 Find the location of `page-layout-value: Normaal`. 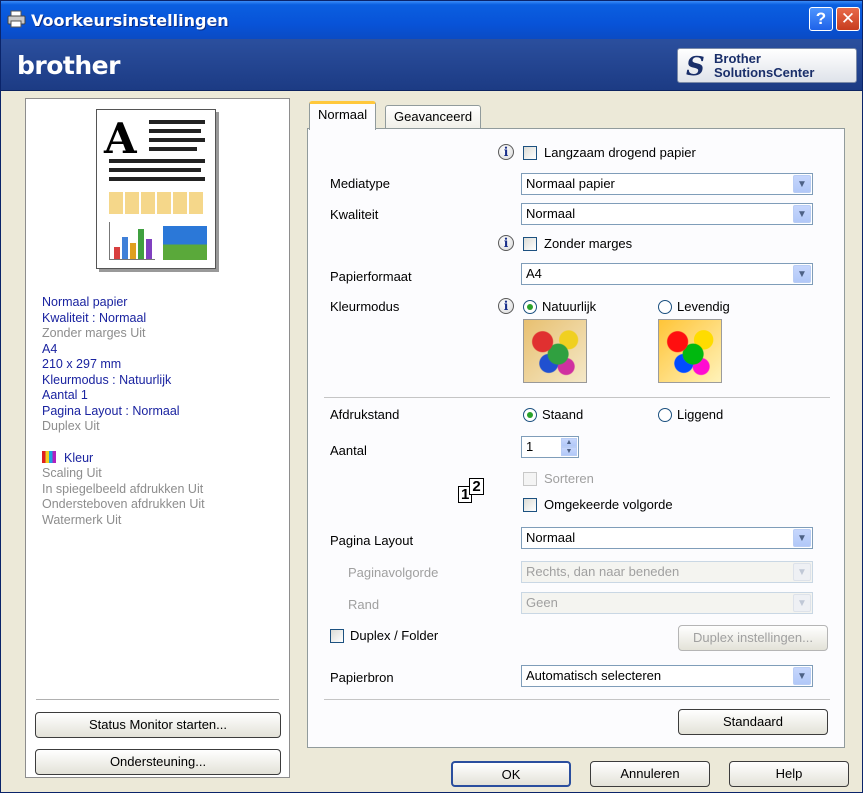

page-layout-value: Normaal is located at coordinates (551, 537).